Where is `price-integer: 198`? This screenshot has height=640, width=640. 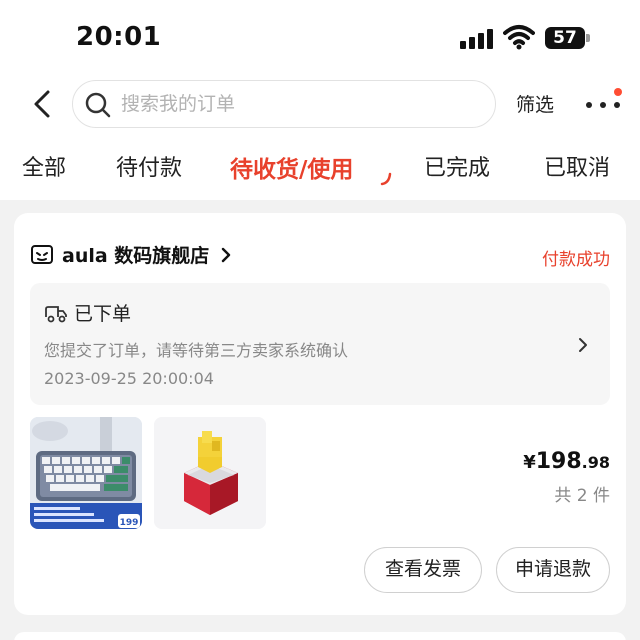 price-integer: 198 is located at coordinates (558, 461).